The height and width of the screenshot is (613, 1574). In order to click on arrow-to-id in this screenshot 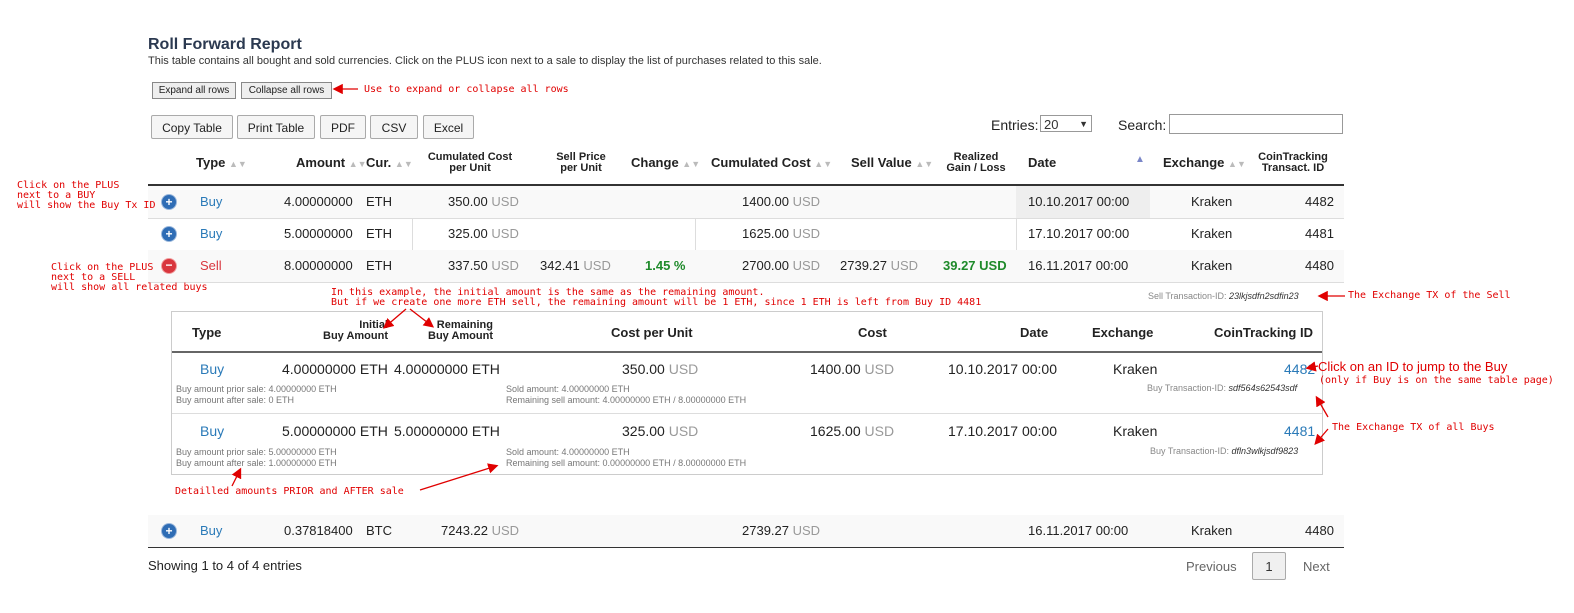, I will do `click(1312, 366)`.